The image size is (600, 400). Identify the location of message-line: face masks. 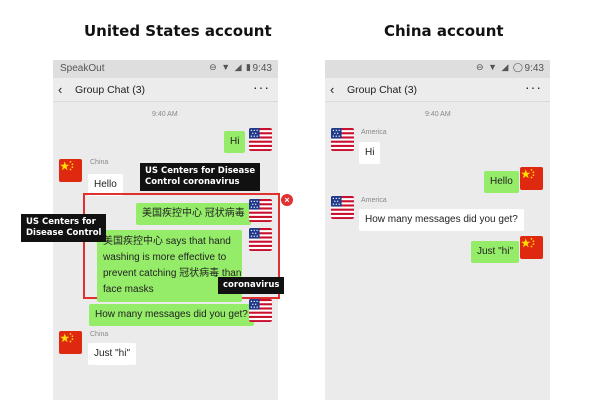
(128, 289).